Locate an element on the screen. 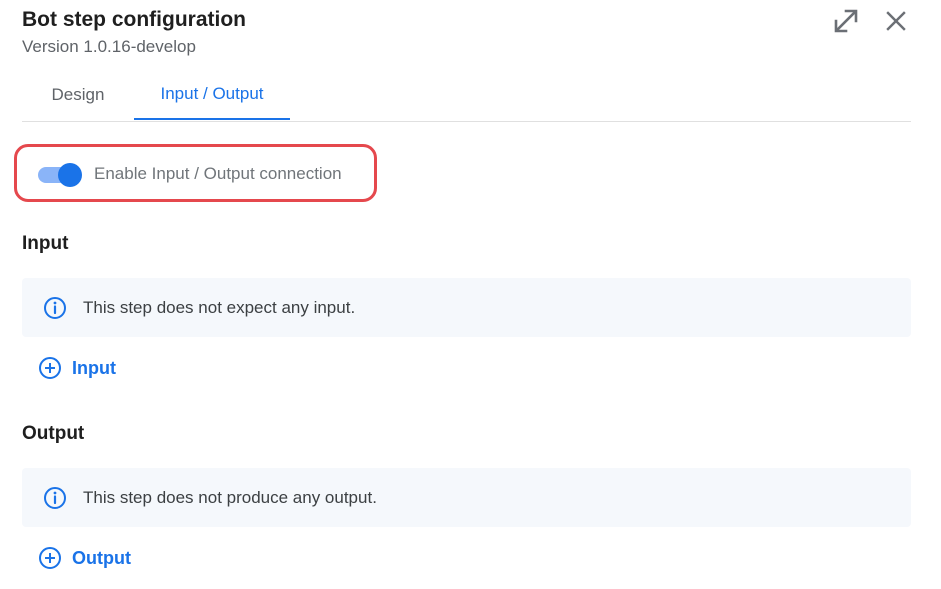 The image size is (941, 589). toggle-thumb is located at coordinates (70, 175).